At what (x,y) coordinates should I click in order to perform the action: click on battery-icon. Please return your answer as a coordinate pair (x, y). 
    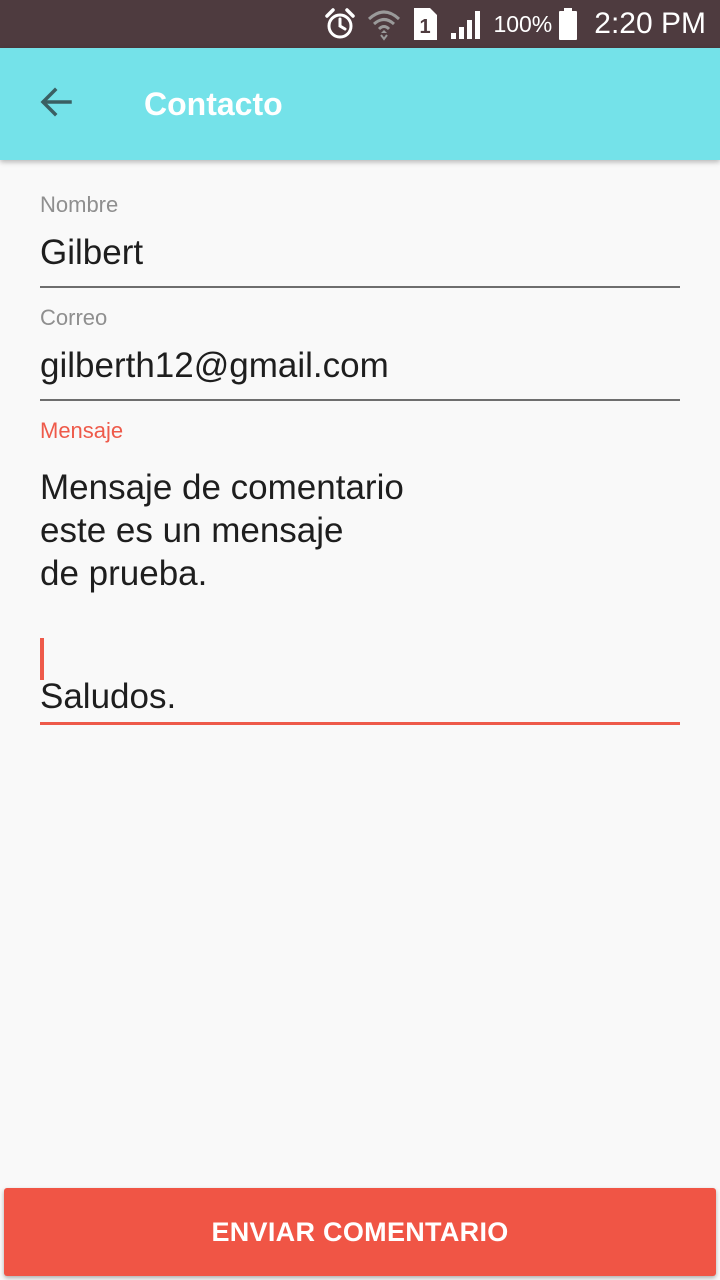
    Looking at the image, I should click on (568, 24).